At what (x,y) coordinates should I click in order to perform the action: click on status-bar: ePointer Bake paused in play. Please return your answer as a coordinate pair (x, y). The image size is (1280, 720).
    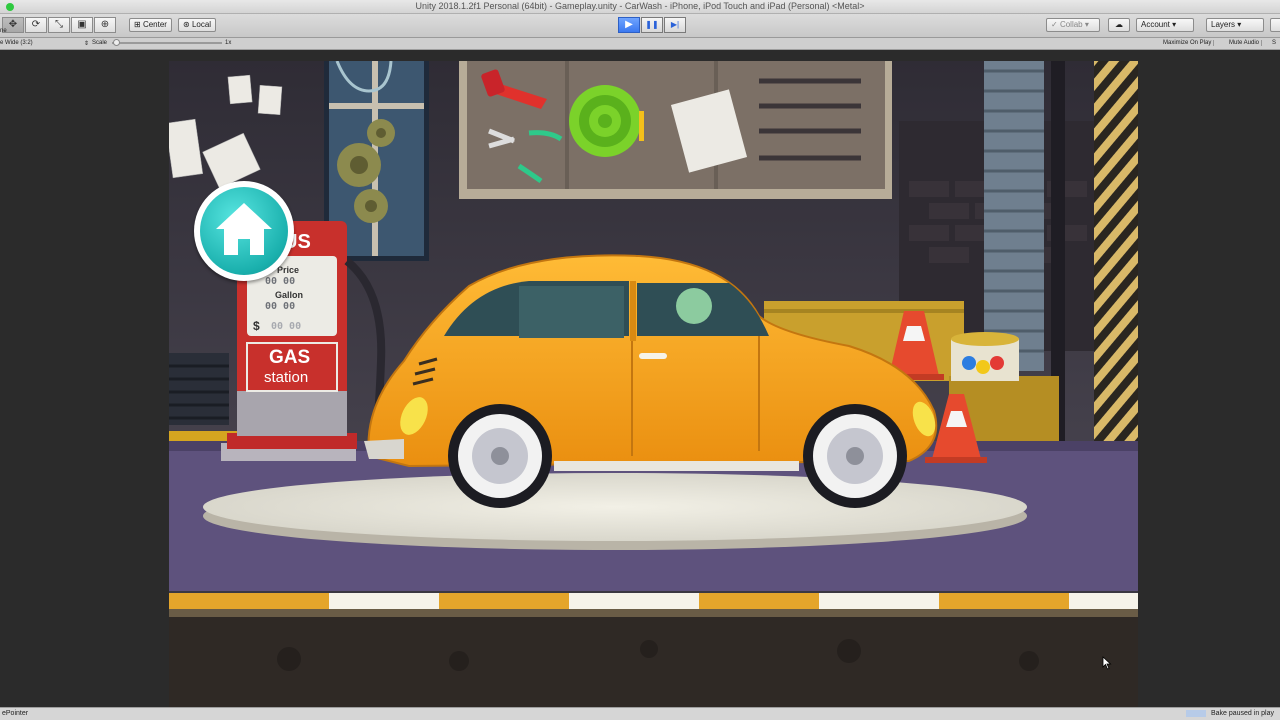
    Looking at the image, I should click on (640, 713).